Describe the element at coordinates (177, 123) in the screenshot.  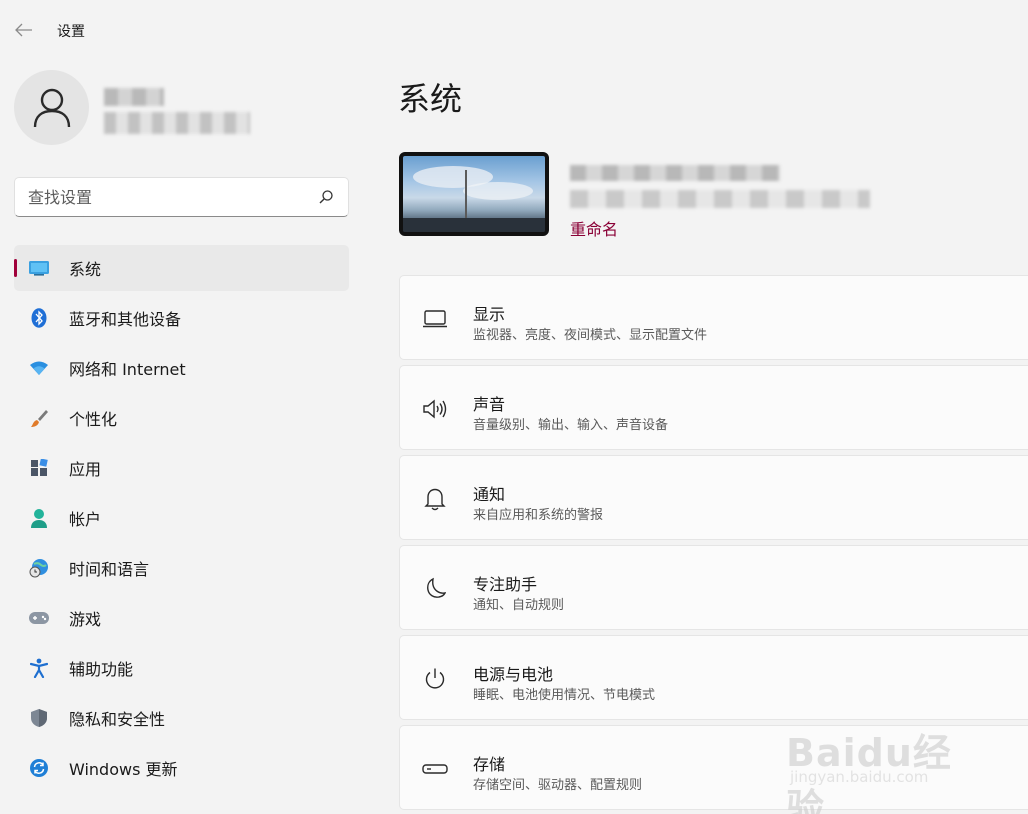
I see `account-email` at that location.